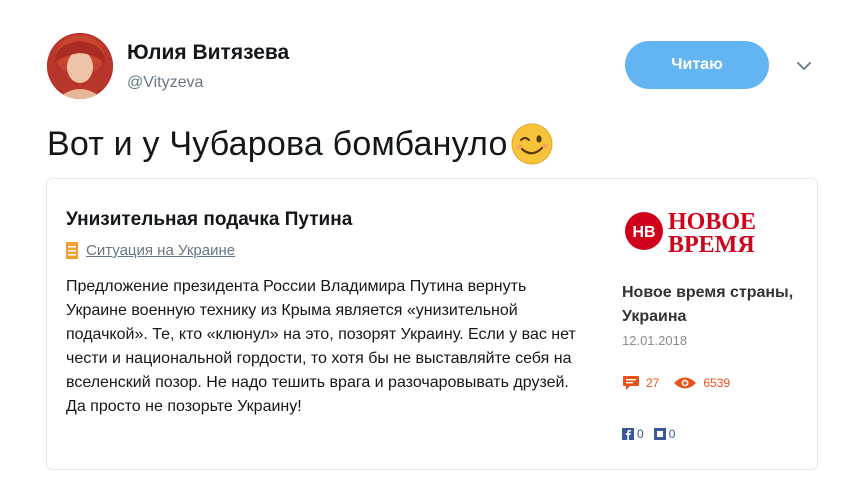 The height and width of the screenshot is (481, 859). I want to click on tweet-text-content: Вот и у Чубарова бомбануло, so click(277, 143).